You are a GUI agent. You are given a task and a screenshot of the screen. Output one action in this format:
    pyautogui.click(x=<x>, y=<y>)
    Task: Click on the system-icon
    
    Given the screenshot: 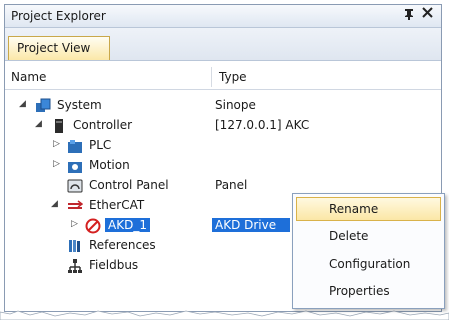 What is the action you would take?
    pyautogui.click(x=43, y=106)
    